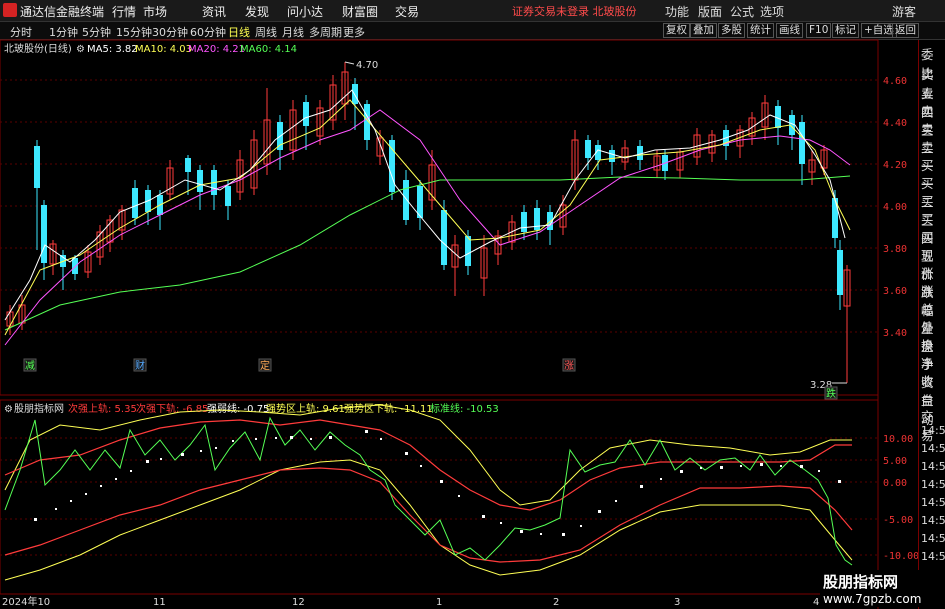 This screenshot has height=609, width=945. Describe the element at coordinates (464, 408) in the screenshot. I see `indicator-value: 标准线: -10.53` at that location.